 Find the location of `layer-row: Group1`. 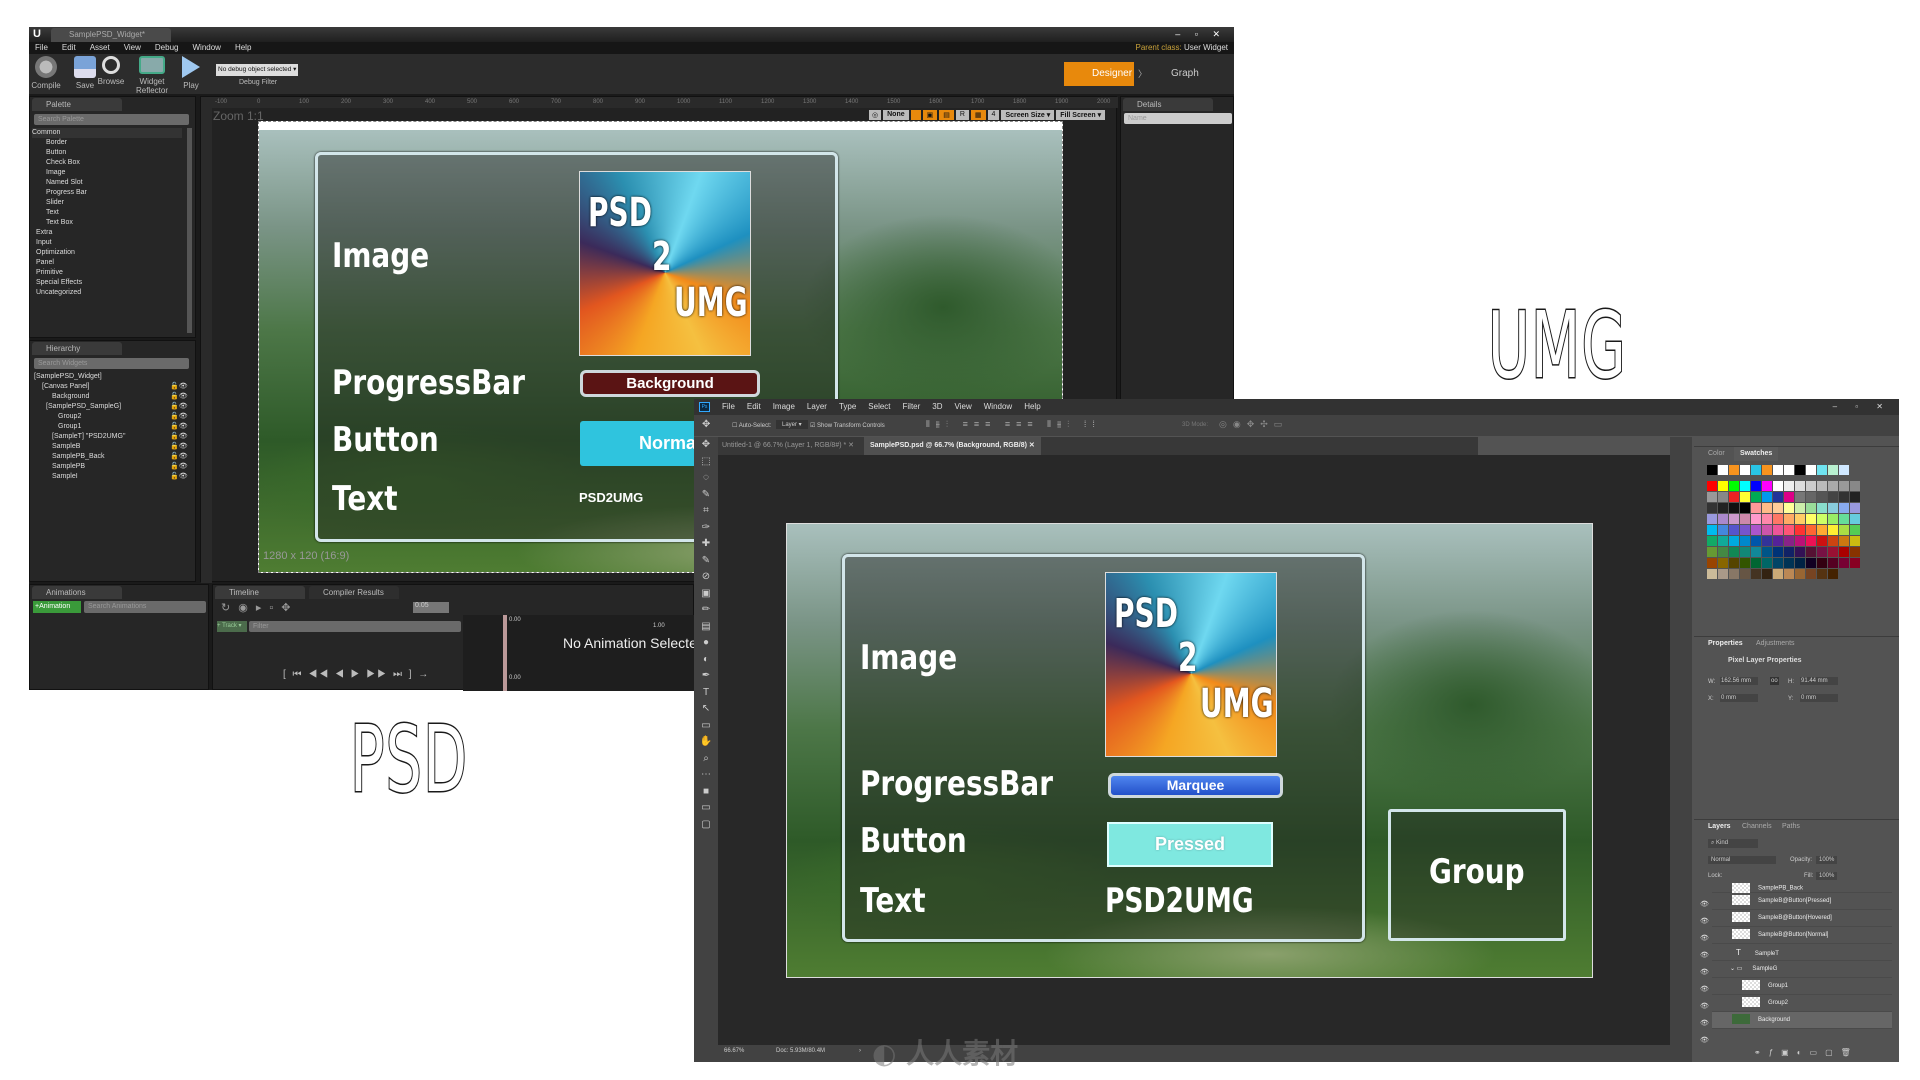

layer-row: Group1 is located at coordinates (1802, 986).